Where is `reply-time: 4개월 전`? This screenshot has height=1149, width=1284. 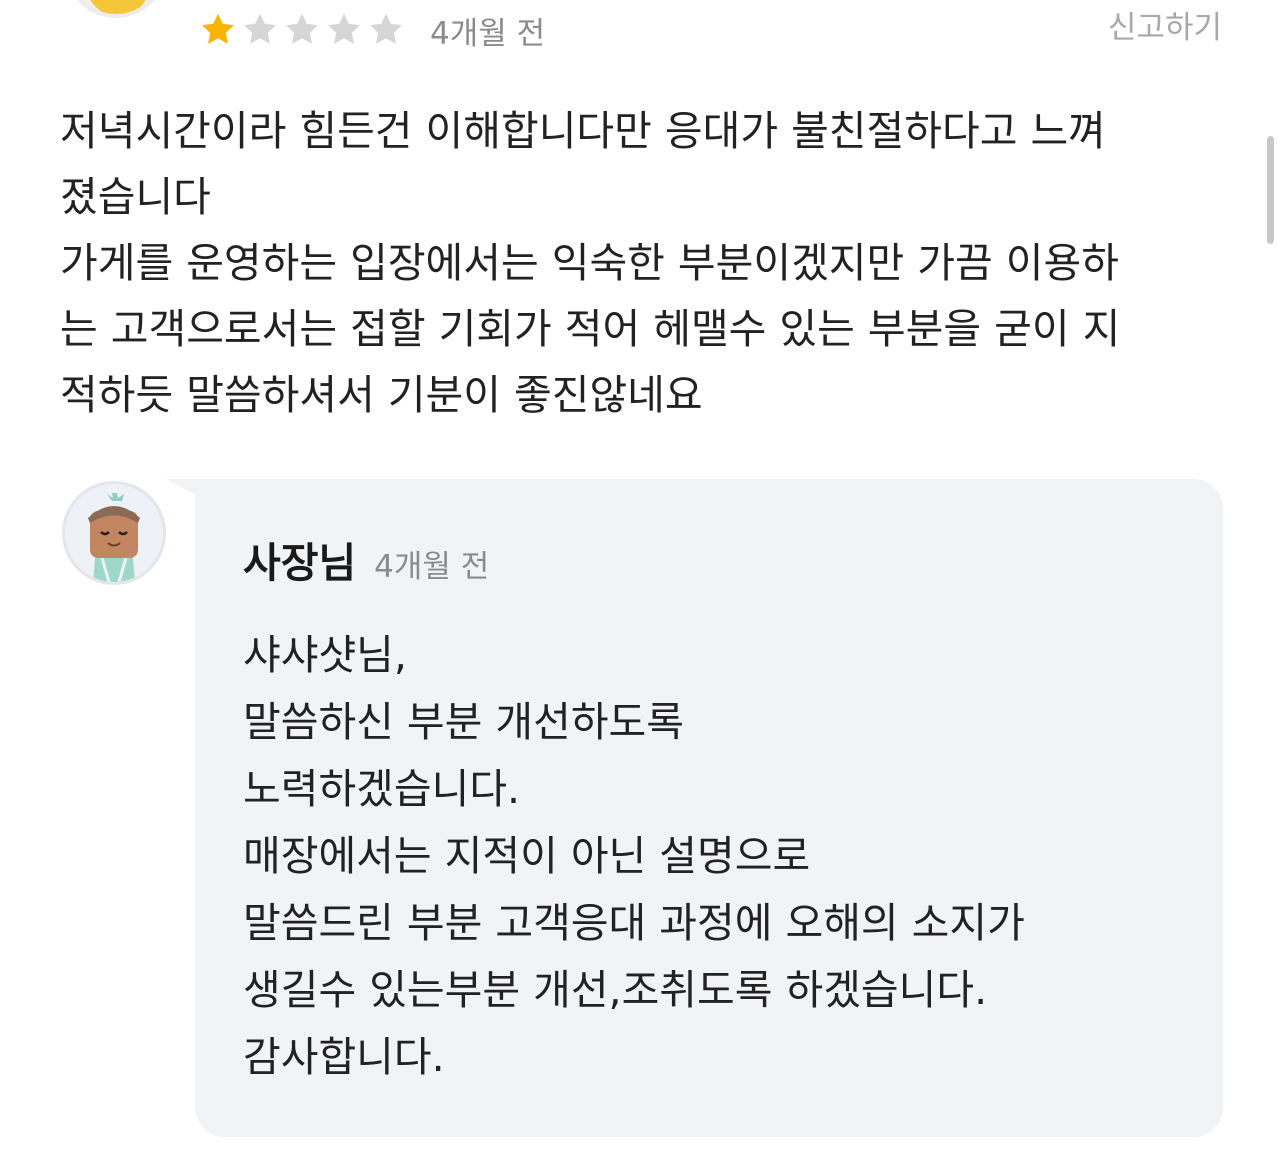 reply-time: 4개월 전 is located at coordinates (432, 567).